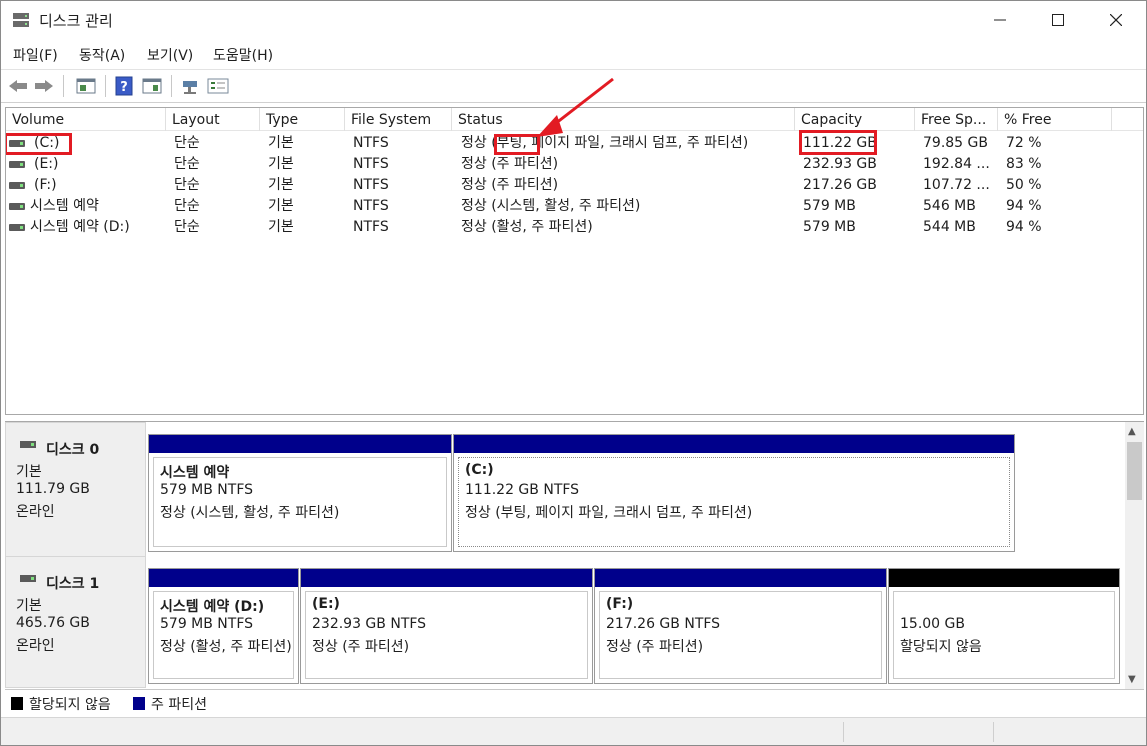 Image resolution: width=1147 pixels, height=746 pixels. Describe the element at coordinates (949, 227) in the screenshot. I see `volume-free-space: 544 MB` at that location.